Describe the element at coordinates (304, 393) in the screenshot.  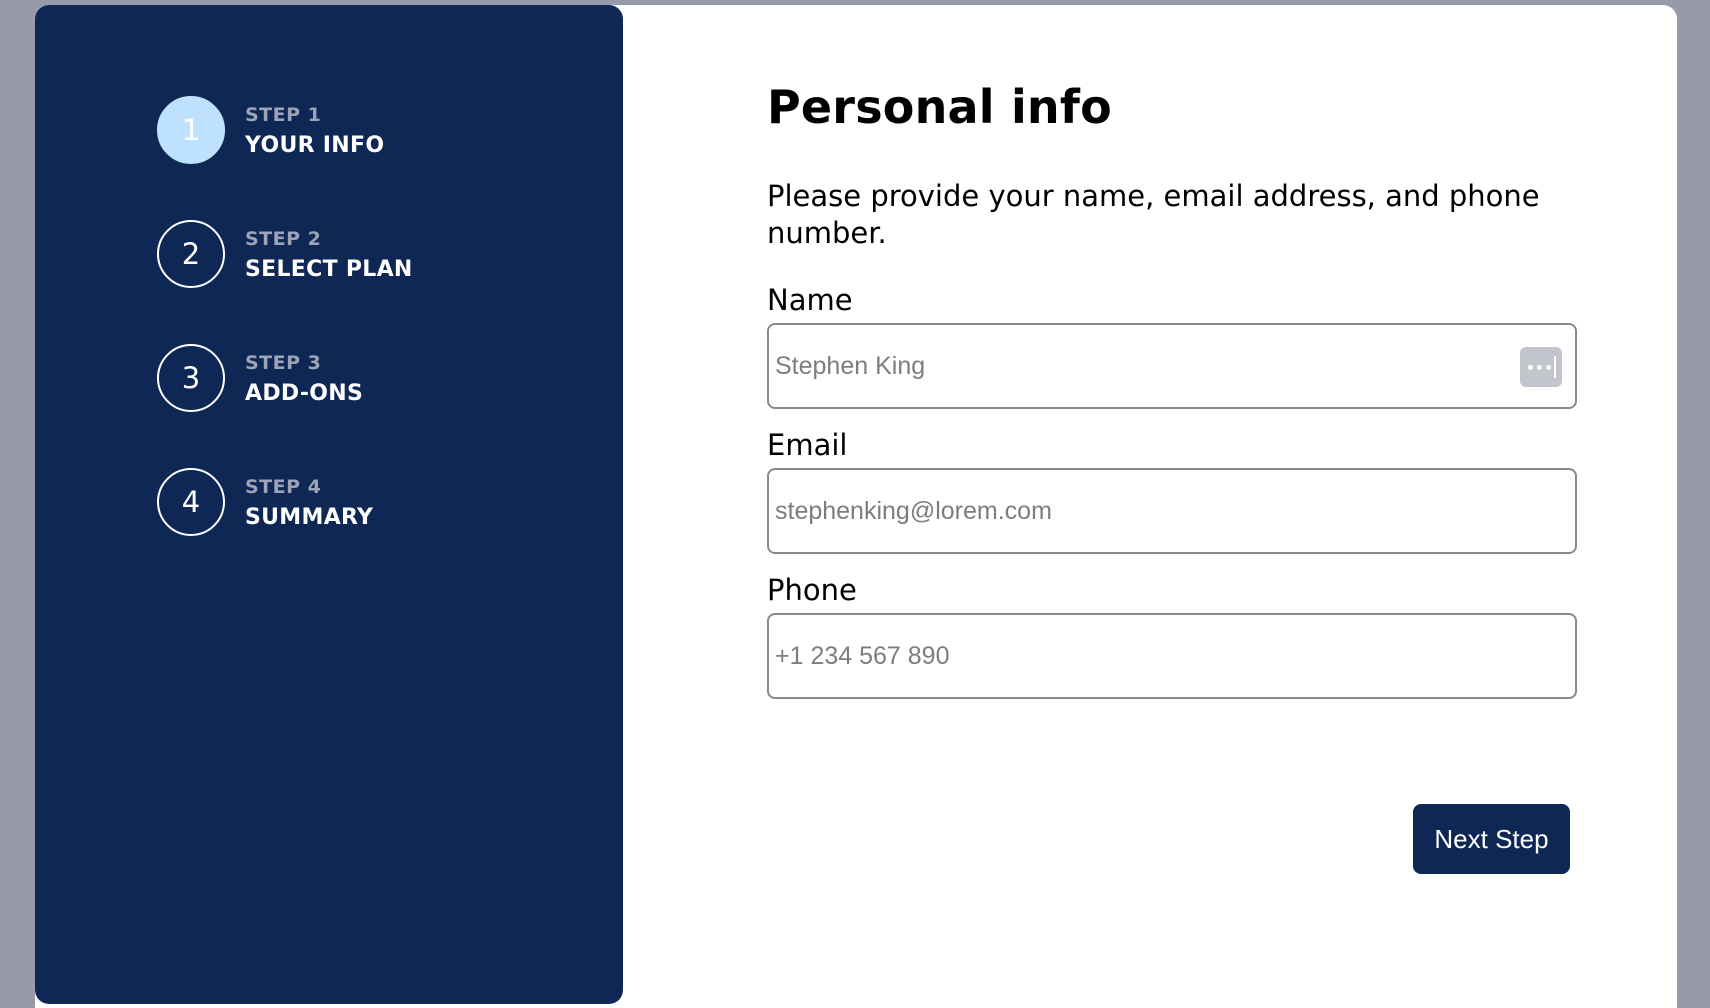
I see `step-3-title: ADD-ONS` at that location.